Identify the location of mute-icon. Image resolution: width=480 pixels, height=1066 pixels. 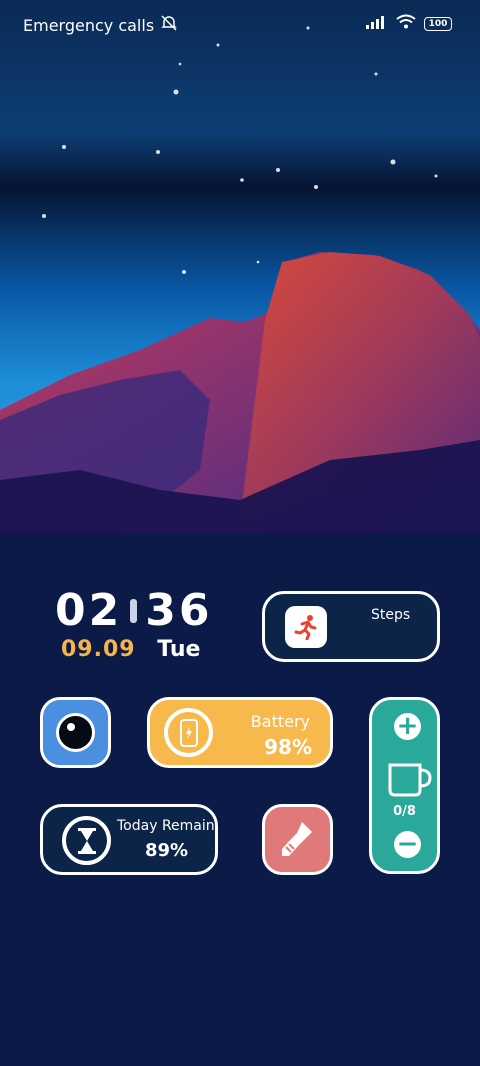
(169, 25).